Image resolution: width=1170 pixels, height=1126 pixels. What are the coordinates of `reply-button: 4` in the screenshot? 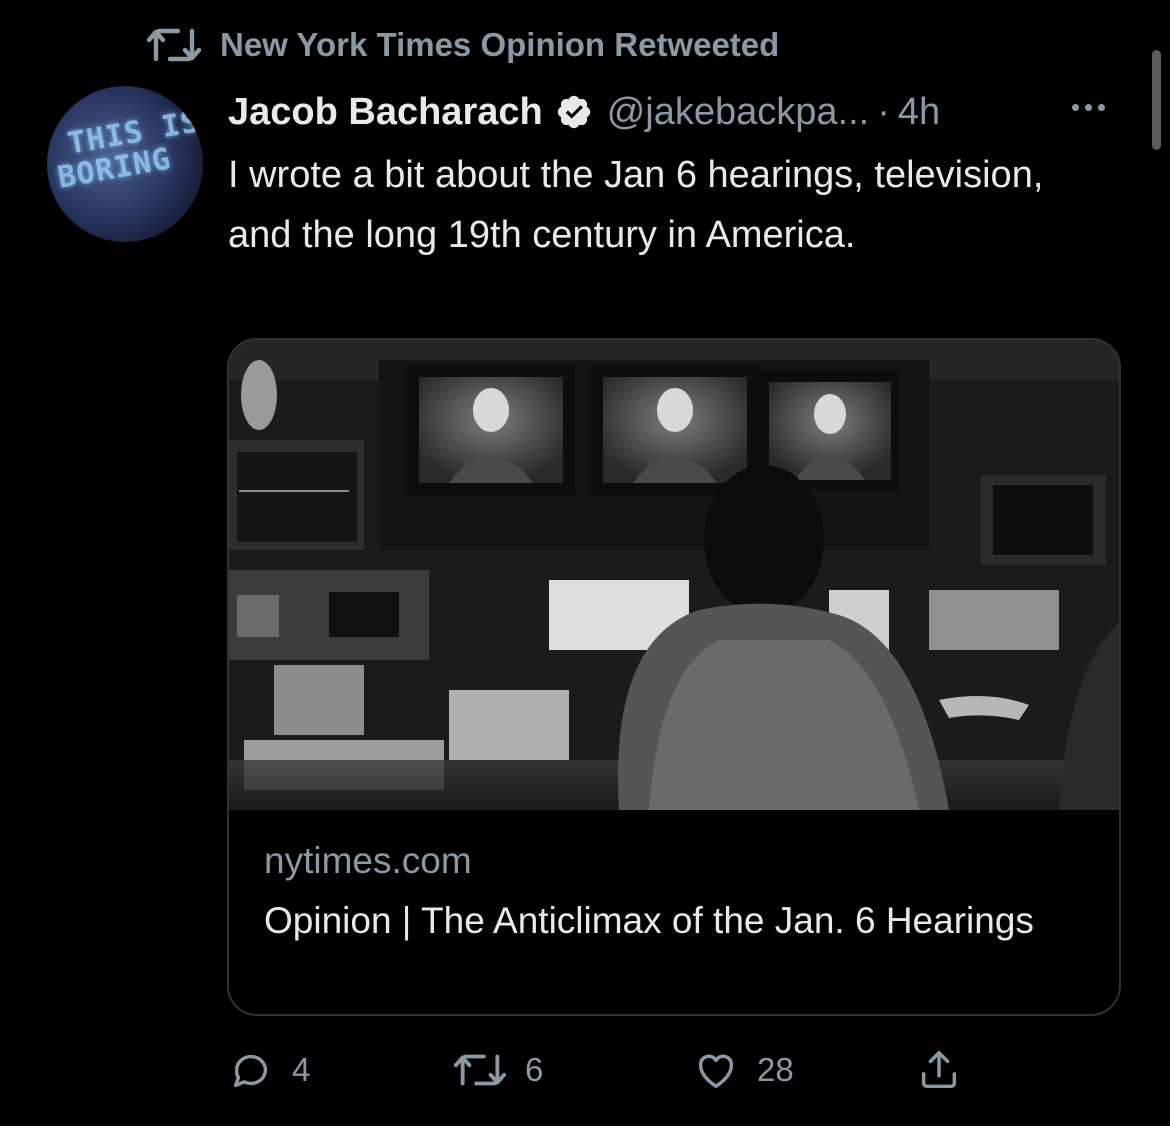 It's located at (269, 1070).